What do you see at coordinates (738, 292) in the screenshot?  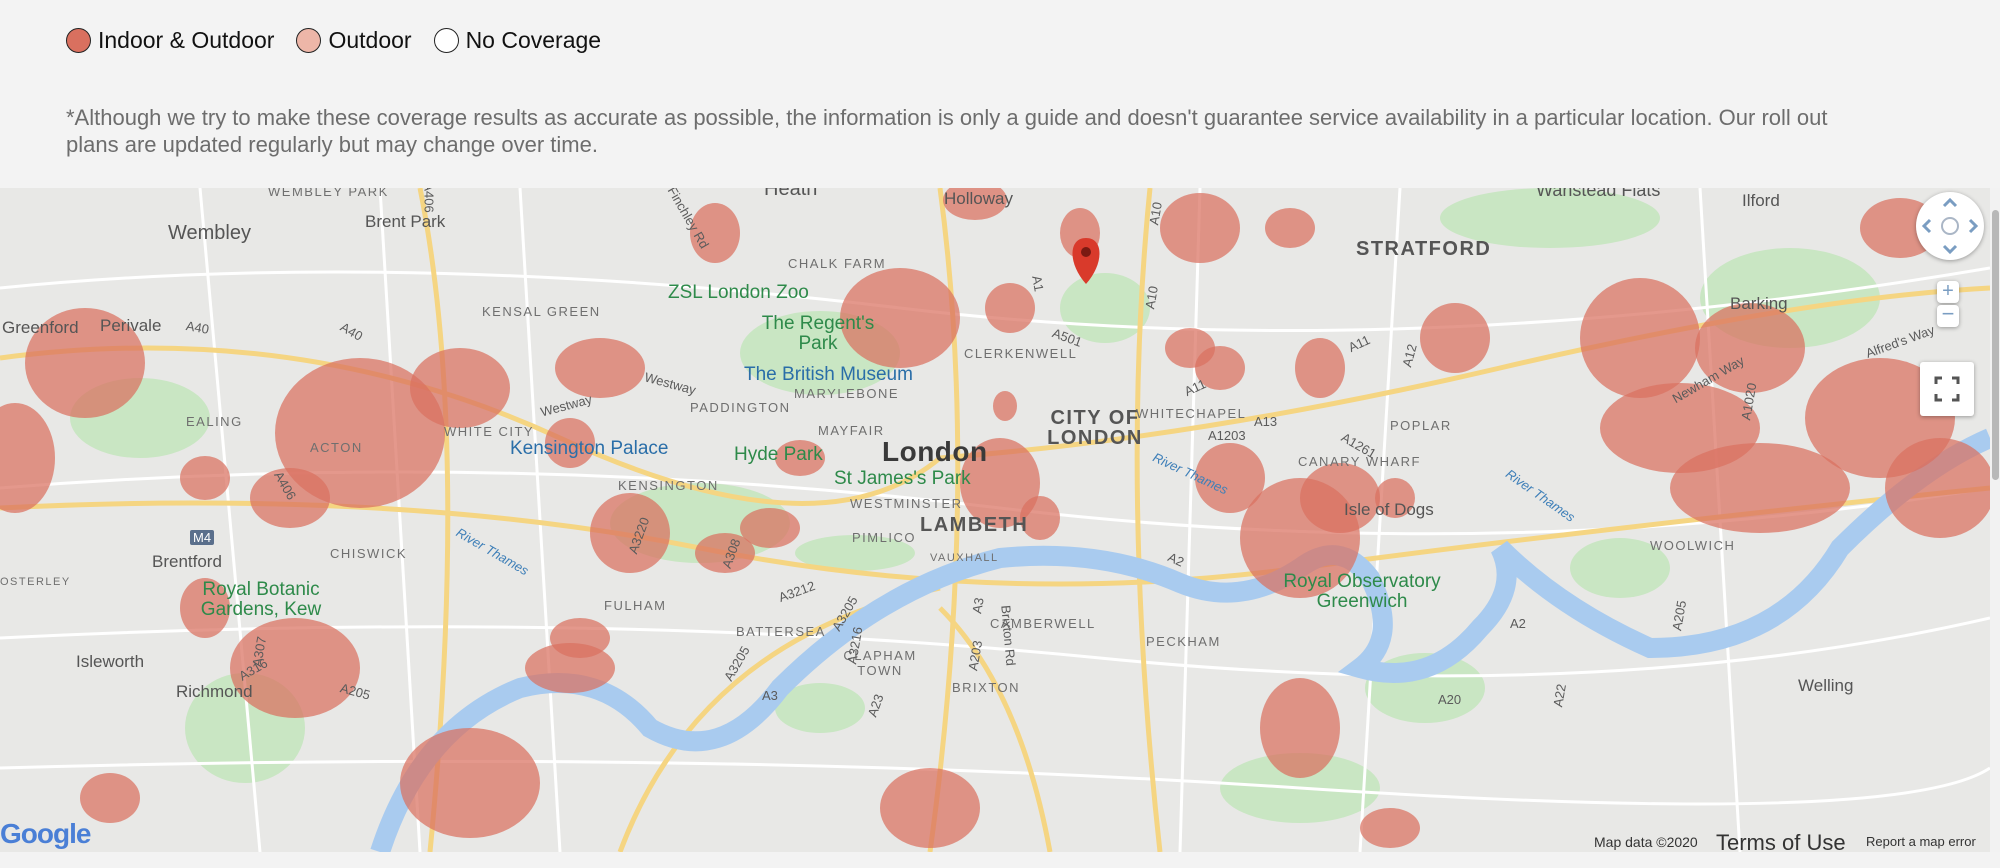 I see `poi-label: ZSL London Zoo` at bounding box center [738, 292].